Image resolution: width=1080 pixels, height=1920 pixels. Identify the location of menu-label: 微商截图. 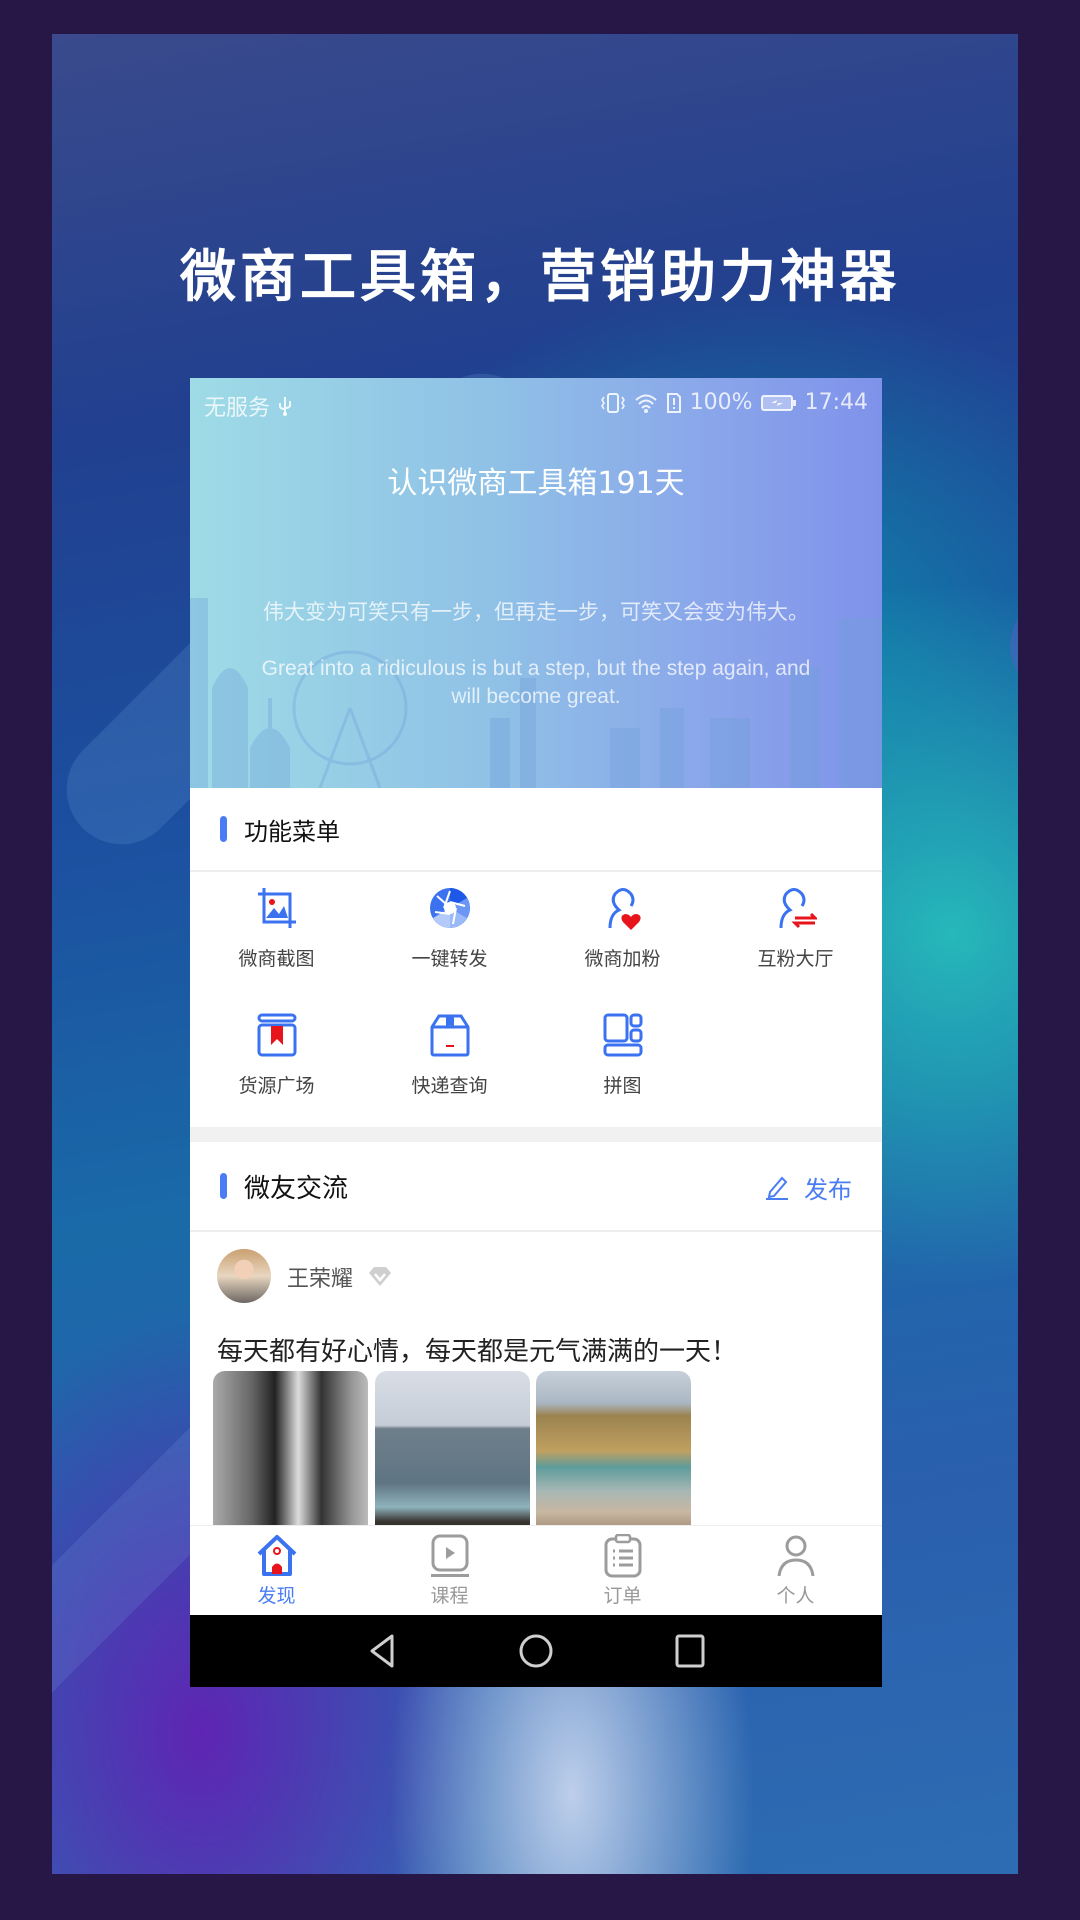
(276, 959).